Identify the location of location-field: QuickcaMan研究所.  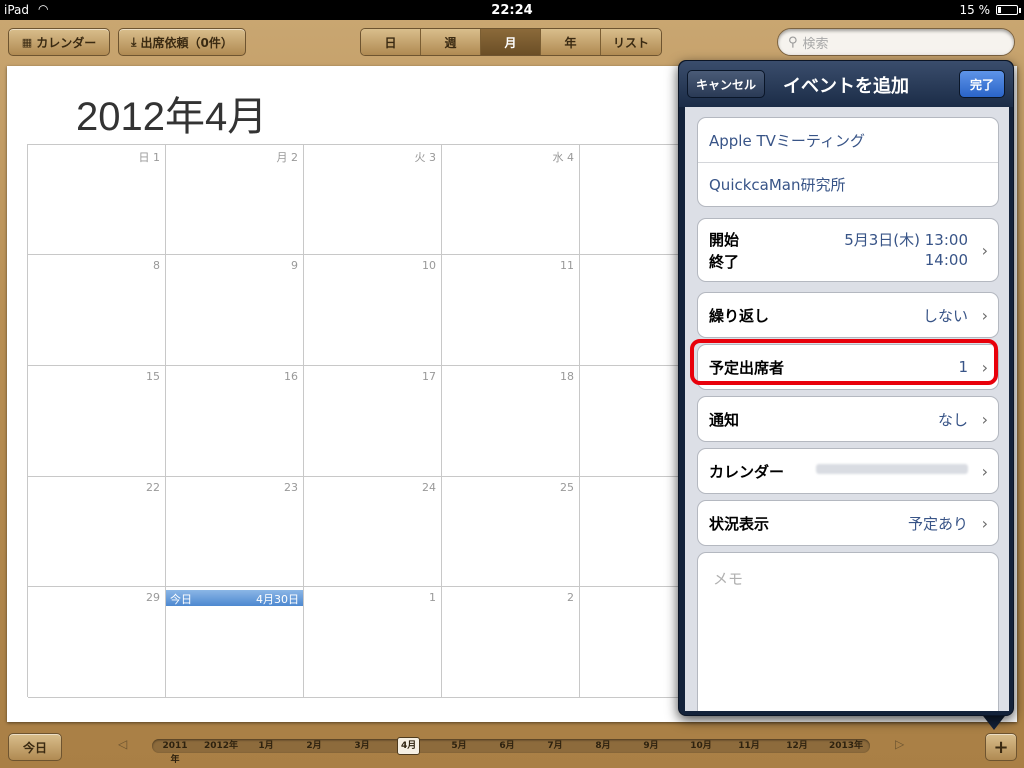
(848, 184).